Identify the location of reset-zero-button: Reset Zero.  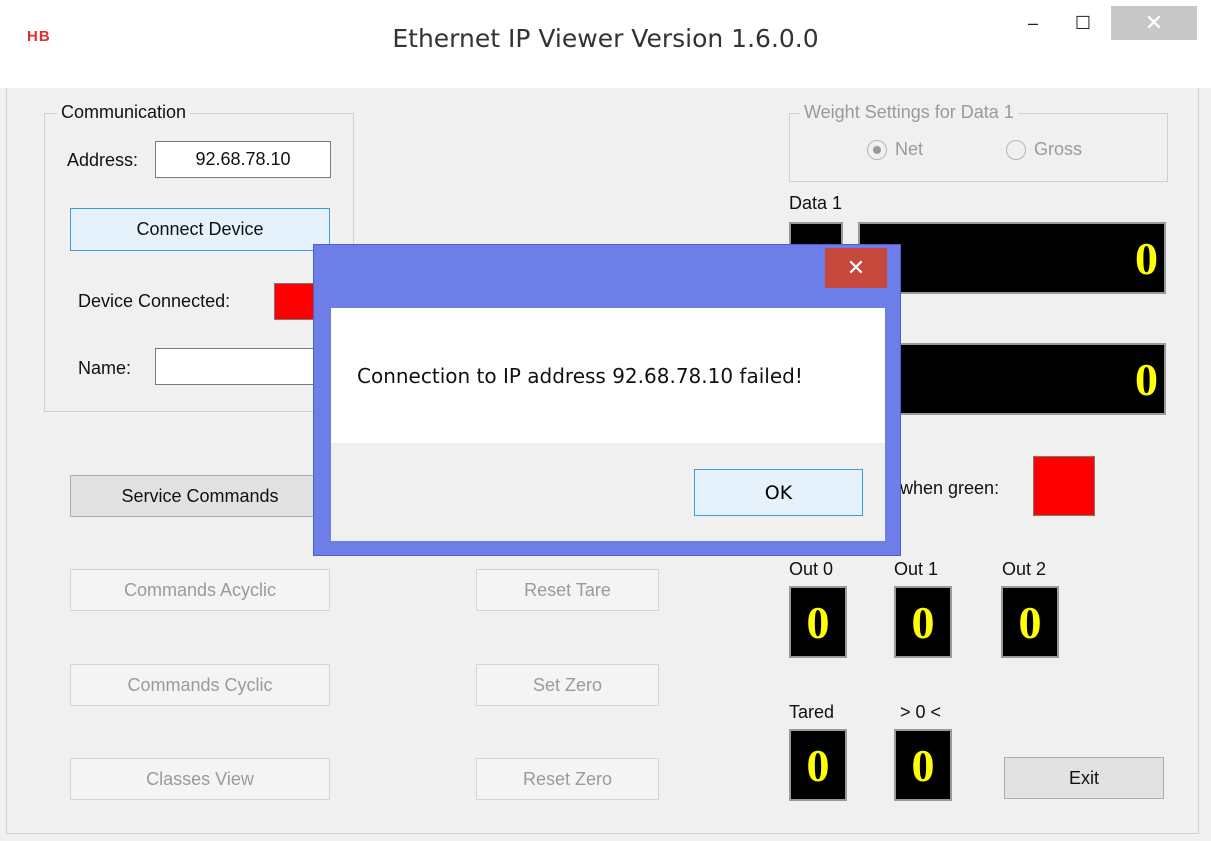
(567, 779).